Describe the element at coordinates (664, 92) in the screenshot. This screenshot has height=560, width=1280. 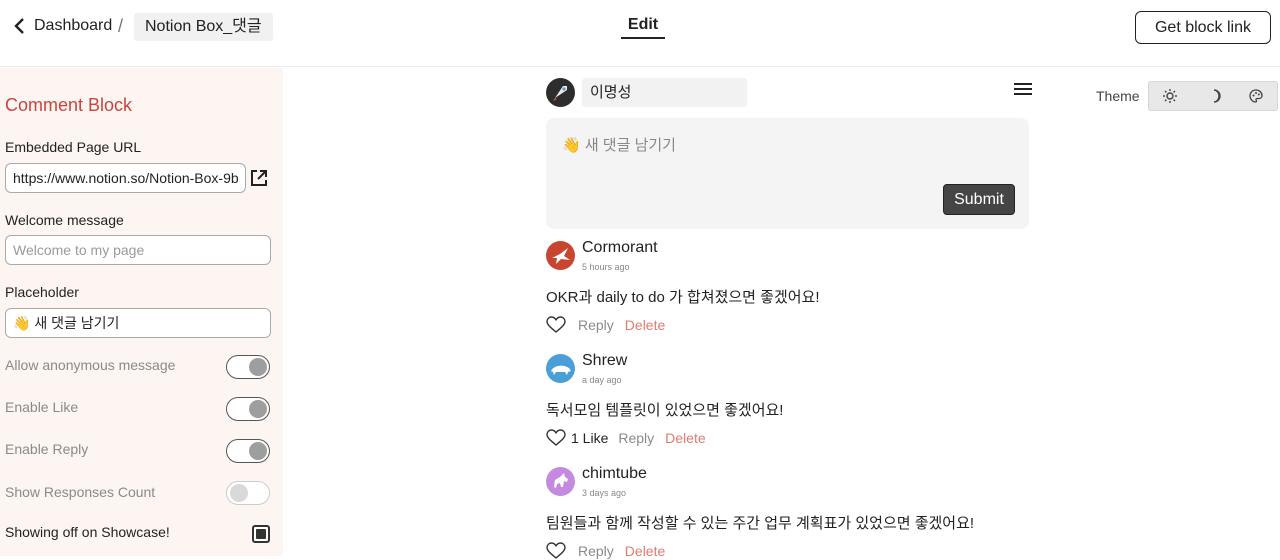
I see `commenter-name-input: 이명성` at that location.